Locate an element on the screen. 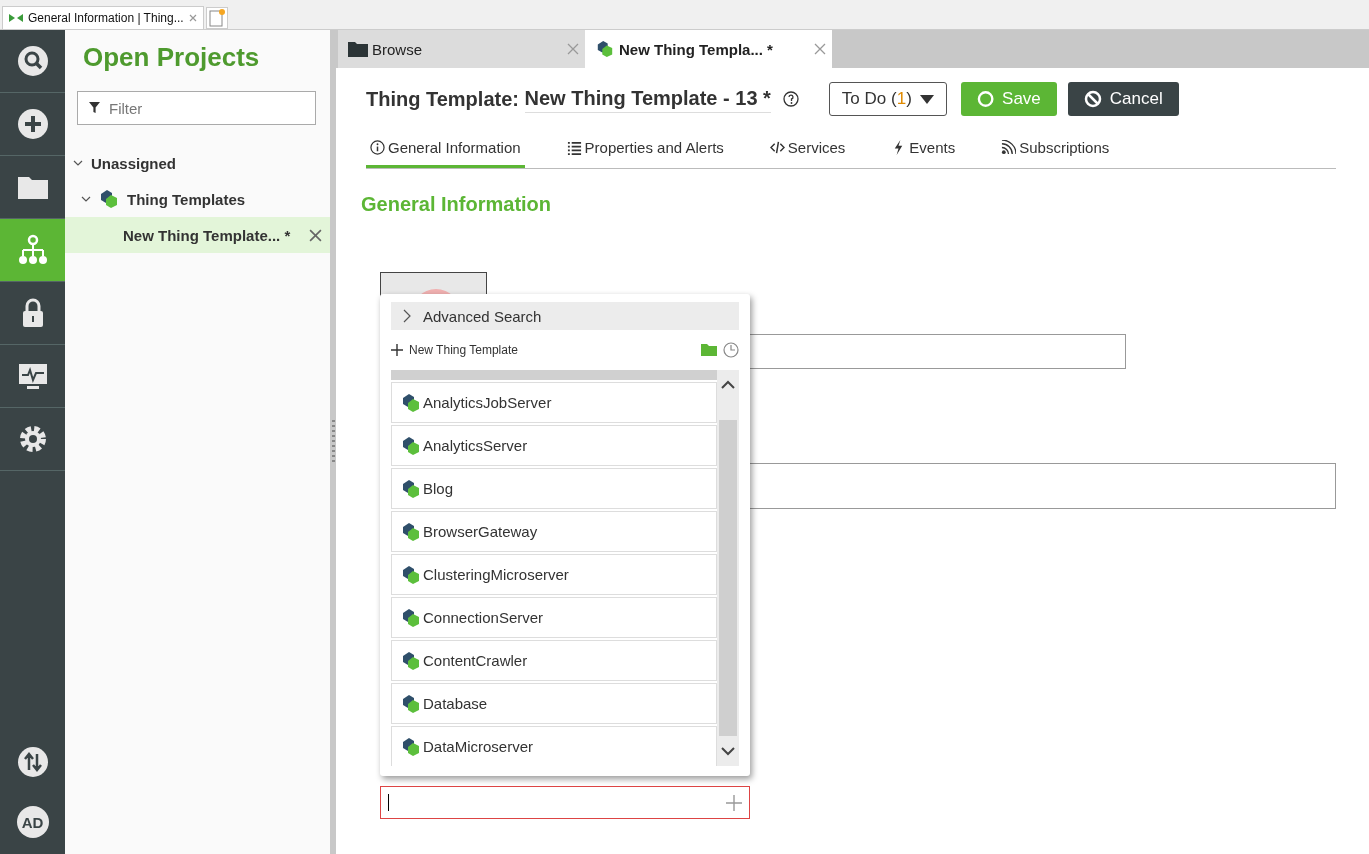 The height and width of the screenshot is (854, 1369). tree-label: Thing Templates is located at coordinates (186, 199).